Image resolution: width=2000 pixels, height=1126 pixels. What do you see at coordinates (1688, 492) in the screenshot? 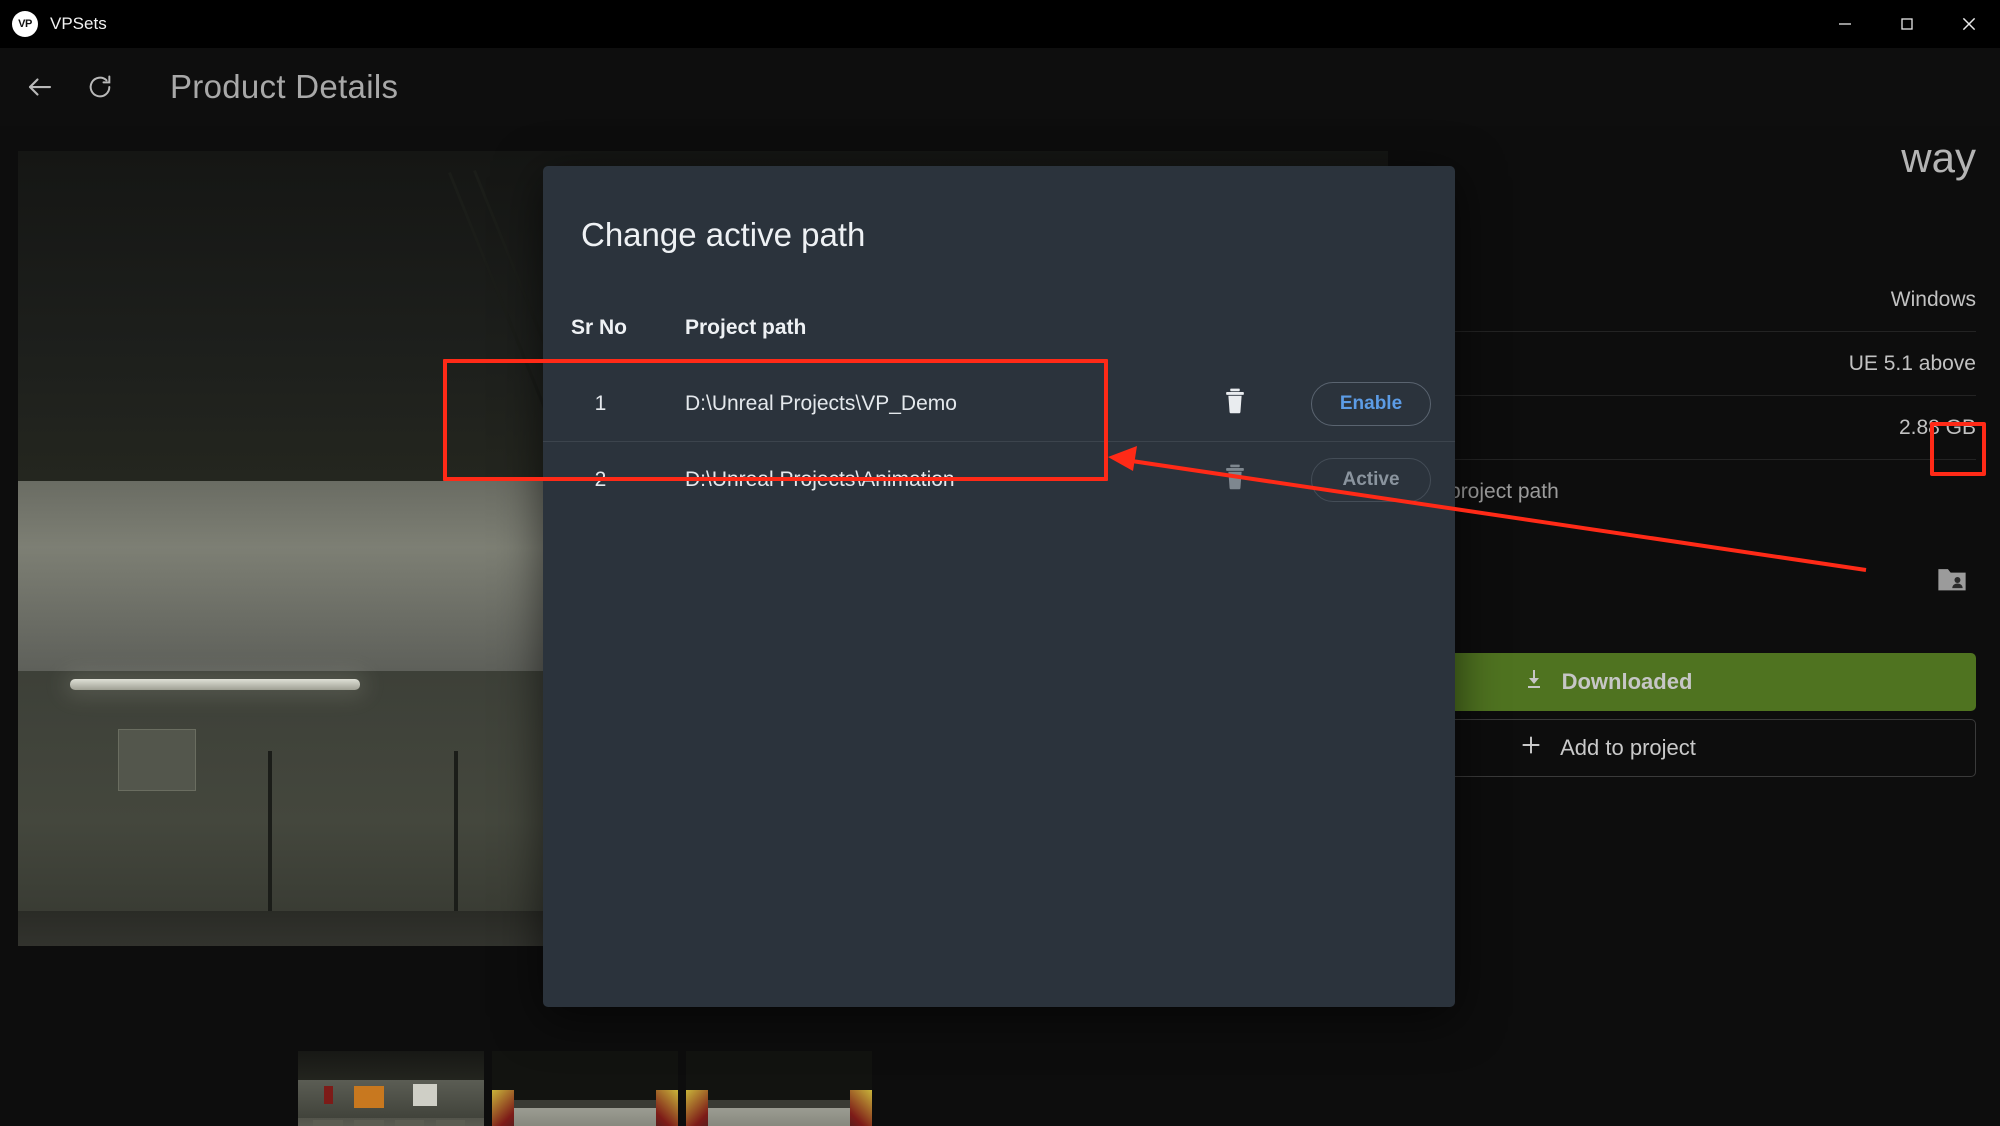
I see `detail-row-active-project-path: ctive project path` at bounding box center [1688, 492].